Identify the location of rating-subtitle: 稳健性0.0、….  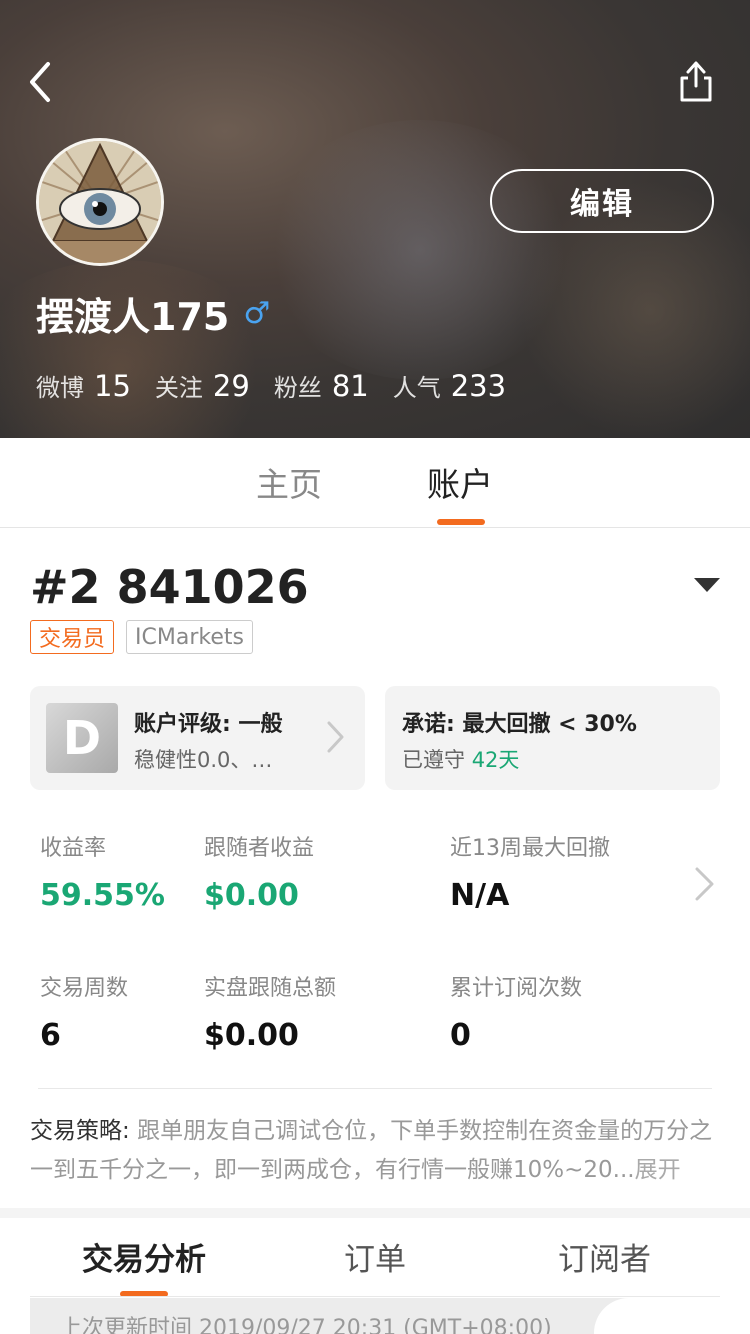
(203, 760).